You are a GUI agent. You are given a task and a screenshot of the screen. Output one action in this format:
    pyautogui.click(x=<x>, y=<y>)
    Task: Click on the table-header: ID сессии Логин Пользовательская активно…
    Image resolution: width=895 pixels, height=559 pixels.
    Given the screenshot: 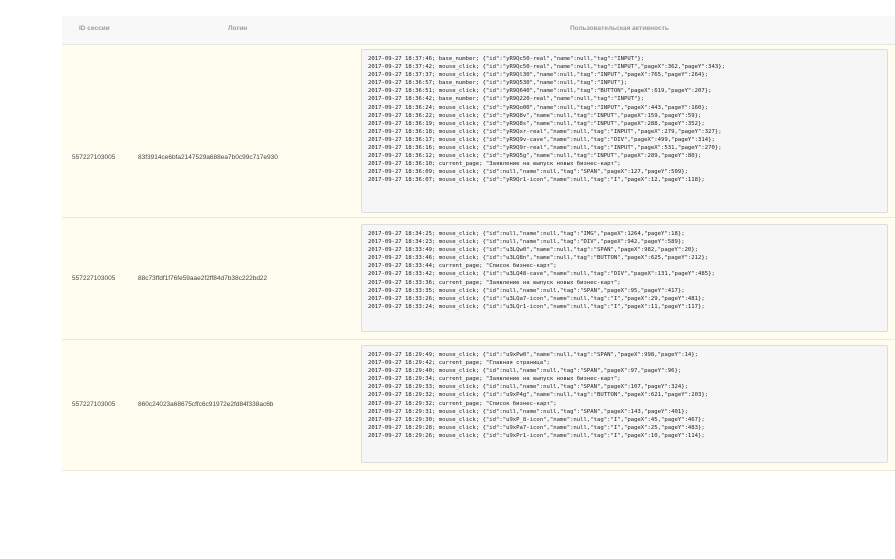 What is the action you would take?
    pyautogui.click(x=478, y=30)
    